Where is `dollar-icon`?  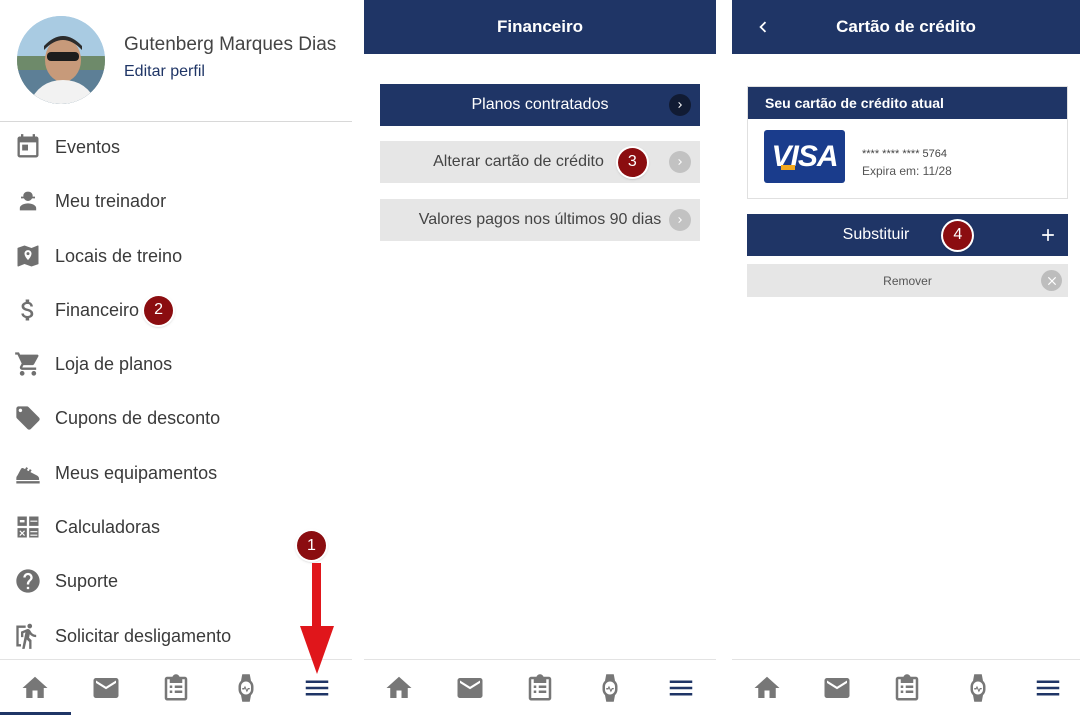
dollar-icon is located at coordinates (28, 310).